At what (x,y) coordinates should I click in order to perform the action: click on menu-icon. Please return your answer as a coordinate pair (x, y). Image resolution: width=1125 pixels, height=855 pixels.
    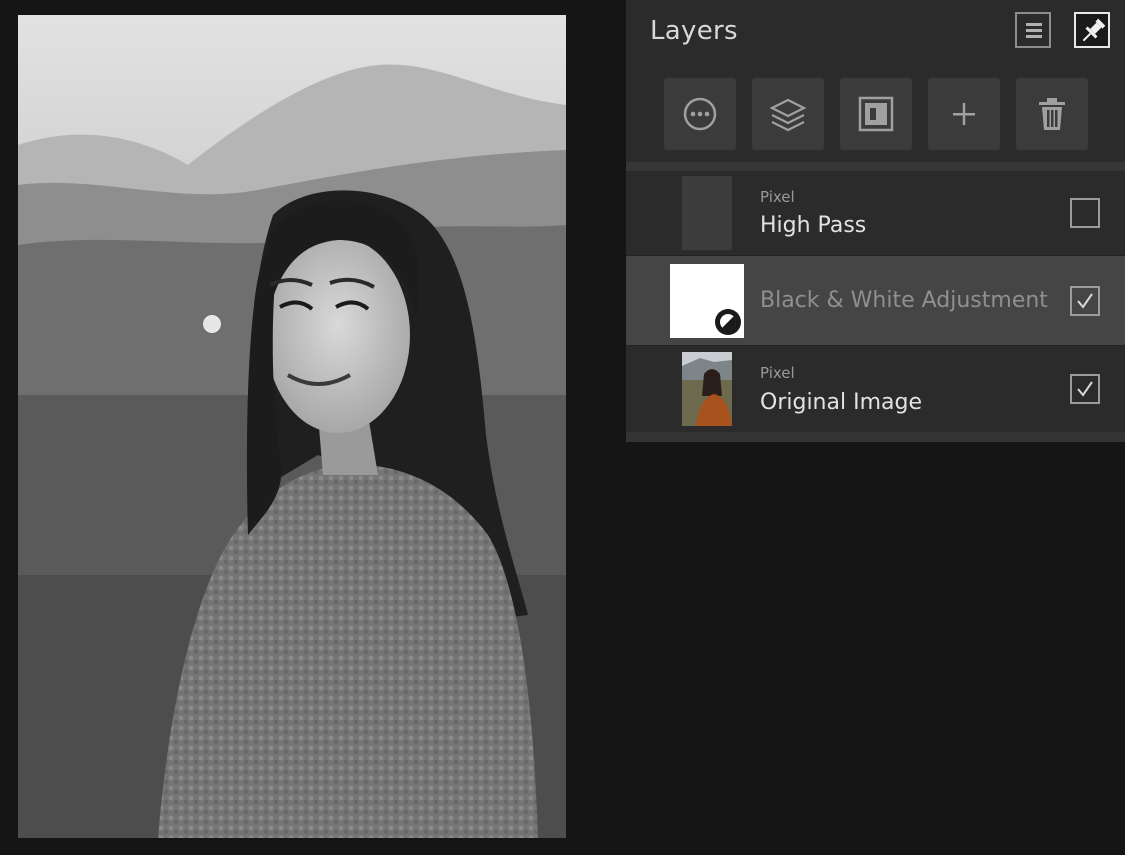
    Looking at the image, I should click on (1034, 30).